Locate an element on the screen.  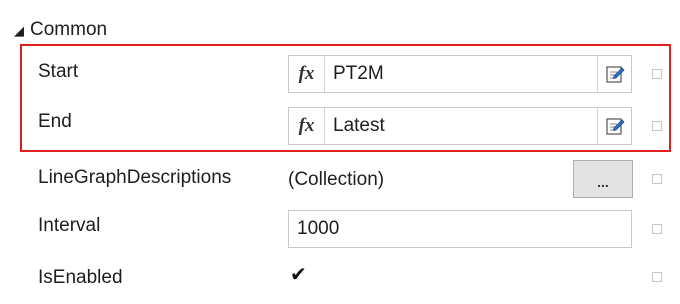
interval-input: 1000 is located at coordinates (460, 229).